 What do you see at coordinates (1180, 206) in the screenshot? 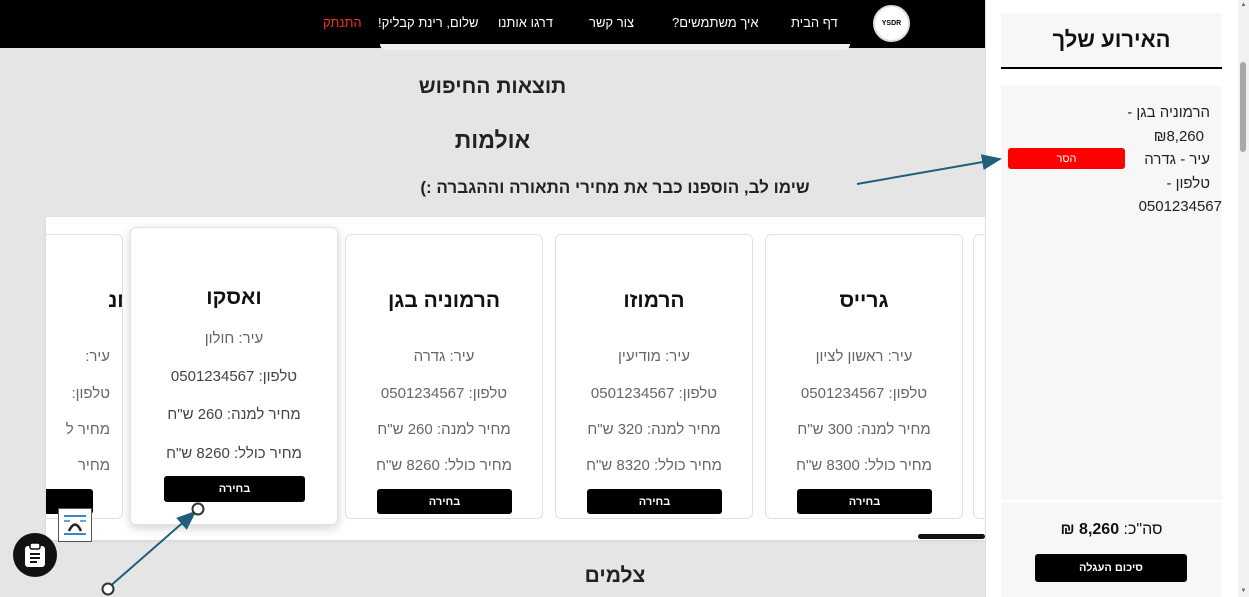
I see `cart-item-phone: 0501234567` at bounding box center [1180, 206].